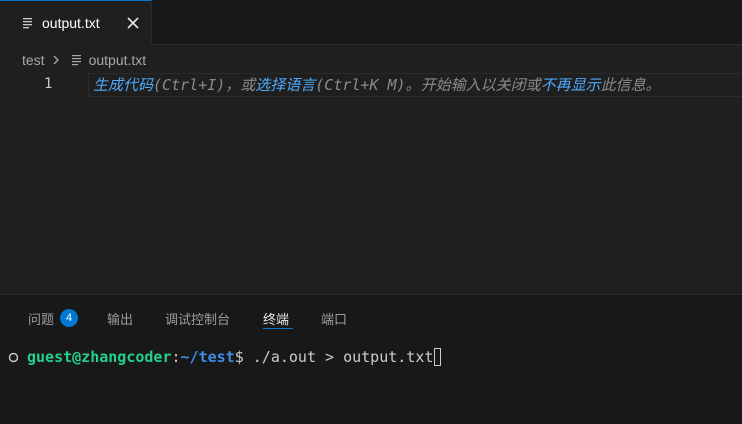 Image resolution: width=742 pixels, height=424 pixels. I want to click on select-language-link: 选择语言, so click(285, 85).